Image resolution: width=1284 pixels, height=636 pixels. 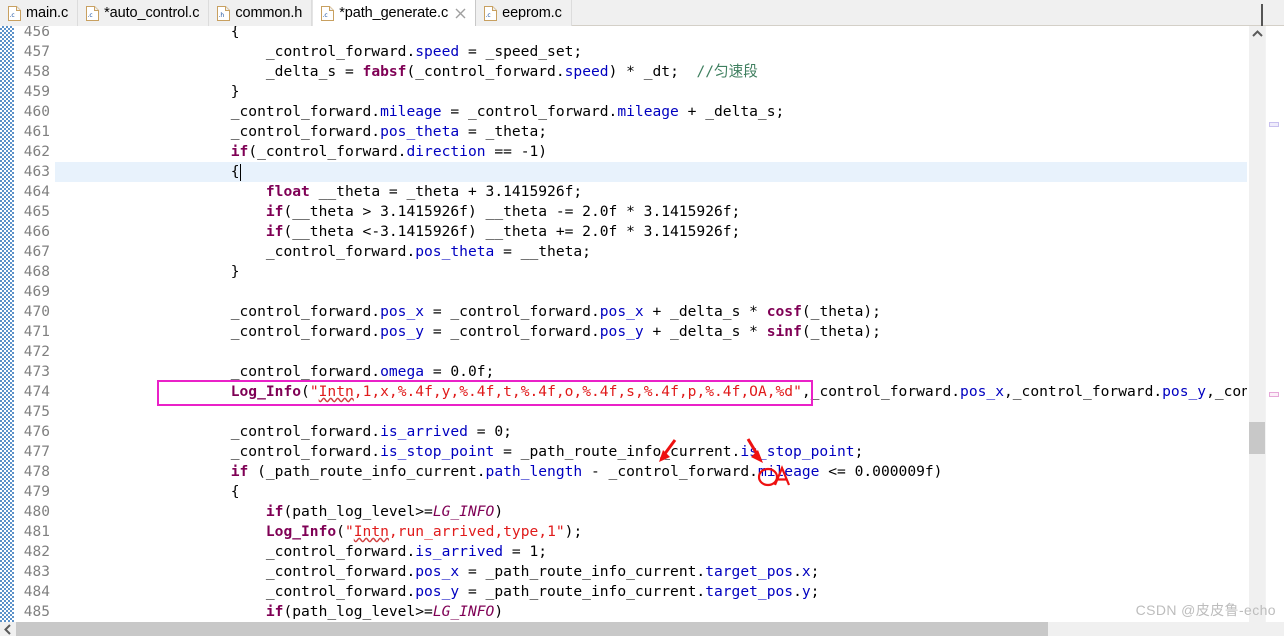 I want to click on code-line: float __theta = _theta + 3.1415926f;, so click(x=651, y=192).